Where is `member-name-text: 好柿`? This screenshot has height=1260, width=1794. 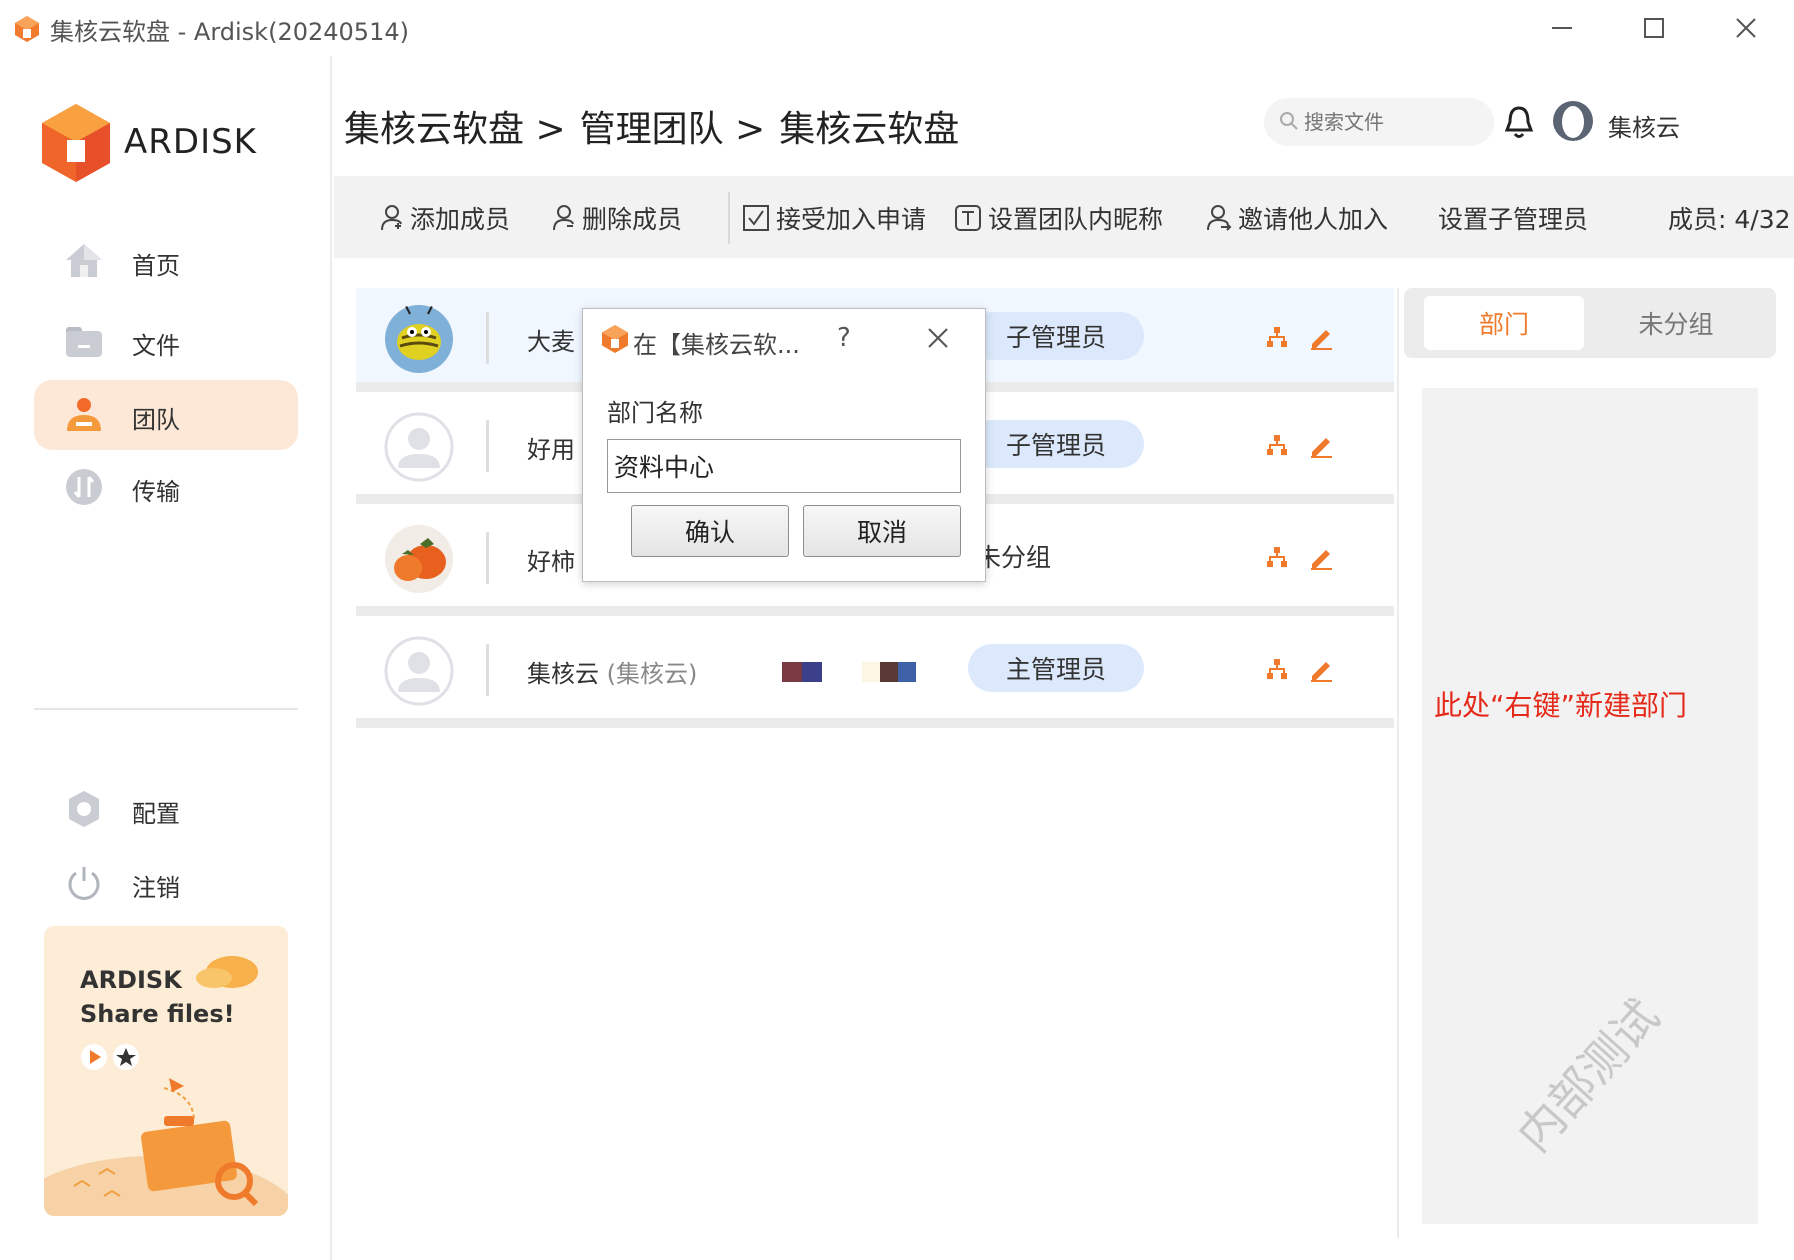 member-name-text: 好柿 is located at coordinates (551, 562).